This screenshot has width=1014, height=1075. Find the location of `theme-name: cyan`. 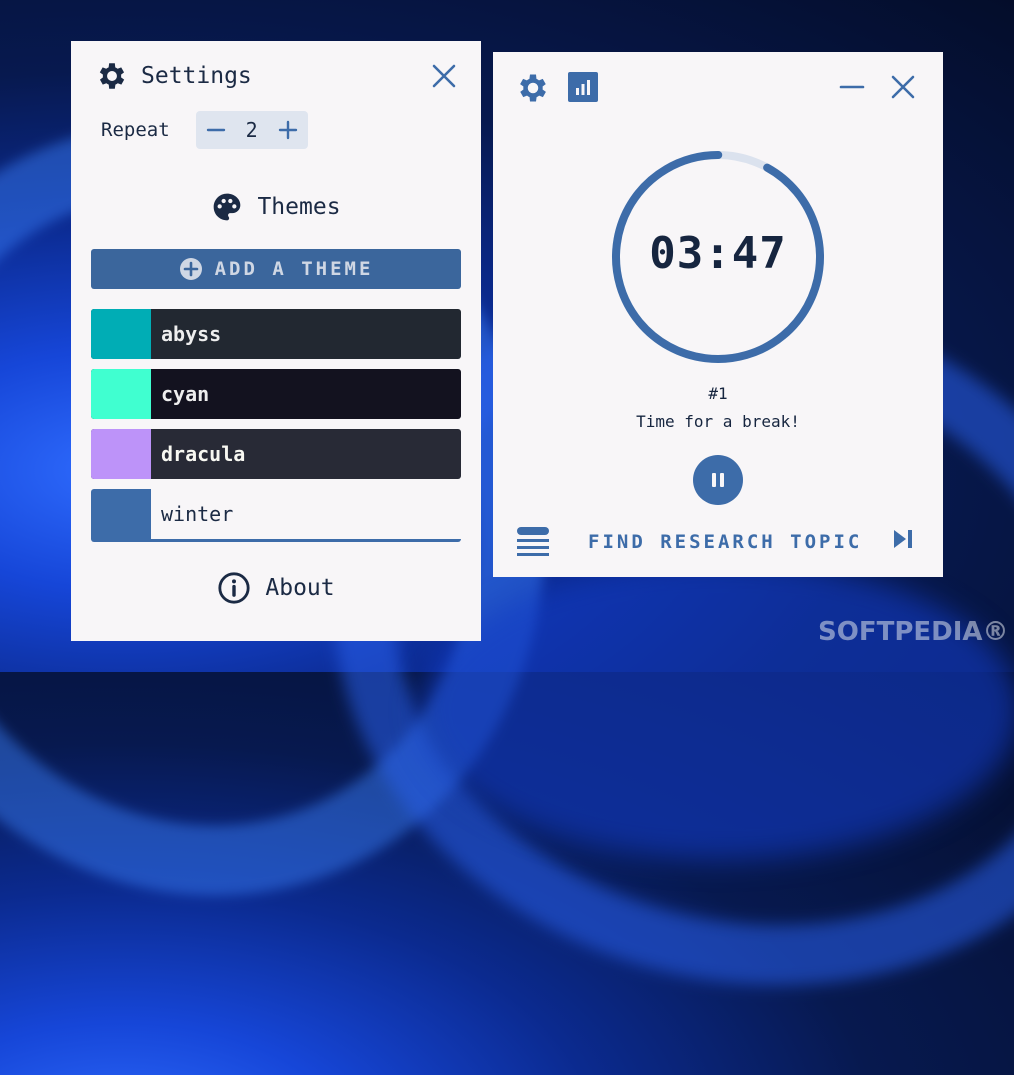

theme-name: cyan is located at coordinates (185, 394).